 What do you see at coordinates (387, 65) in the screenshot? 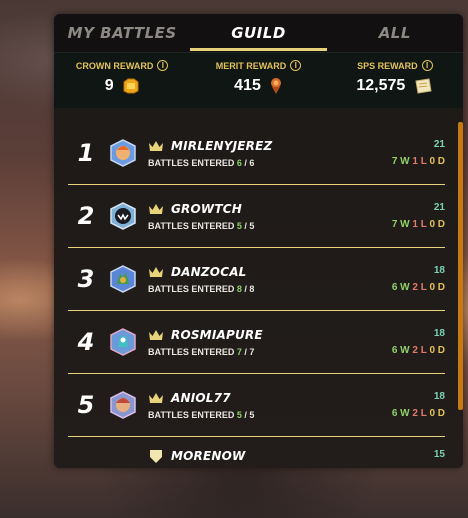
I see `sps-reward-label: SPS REWARD` at bounding box center [387, 65].